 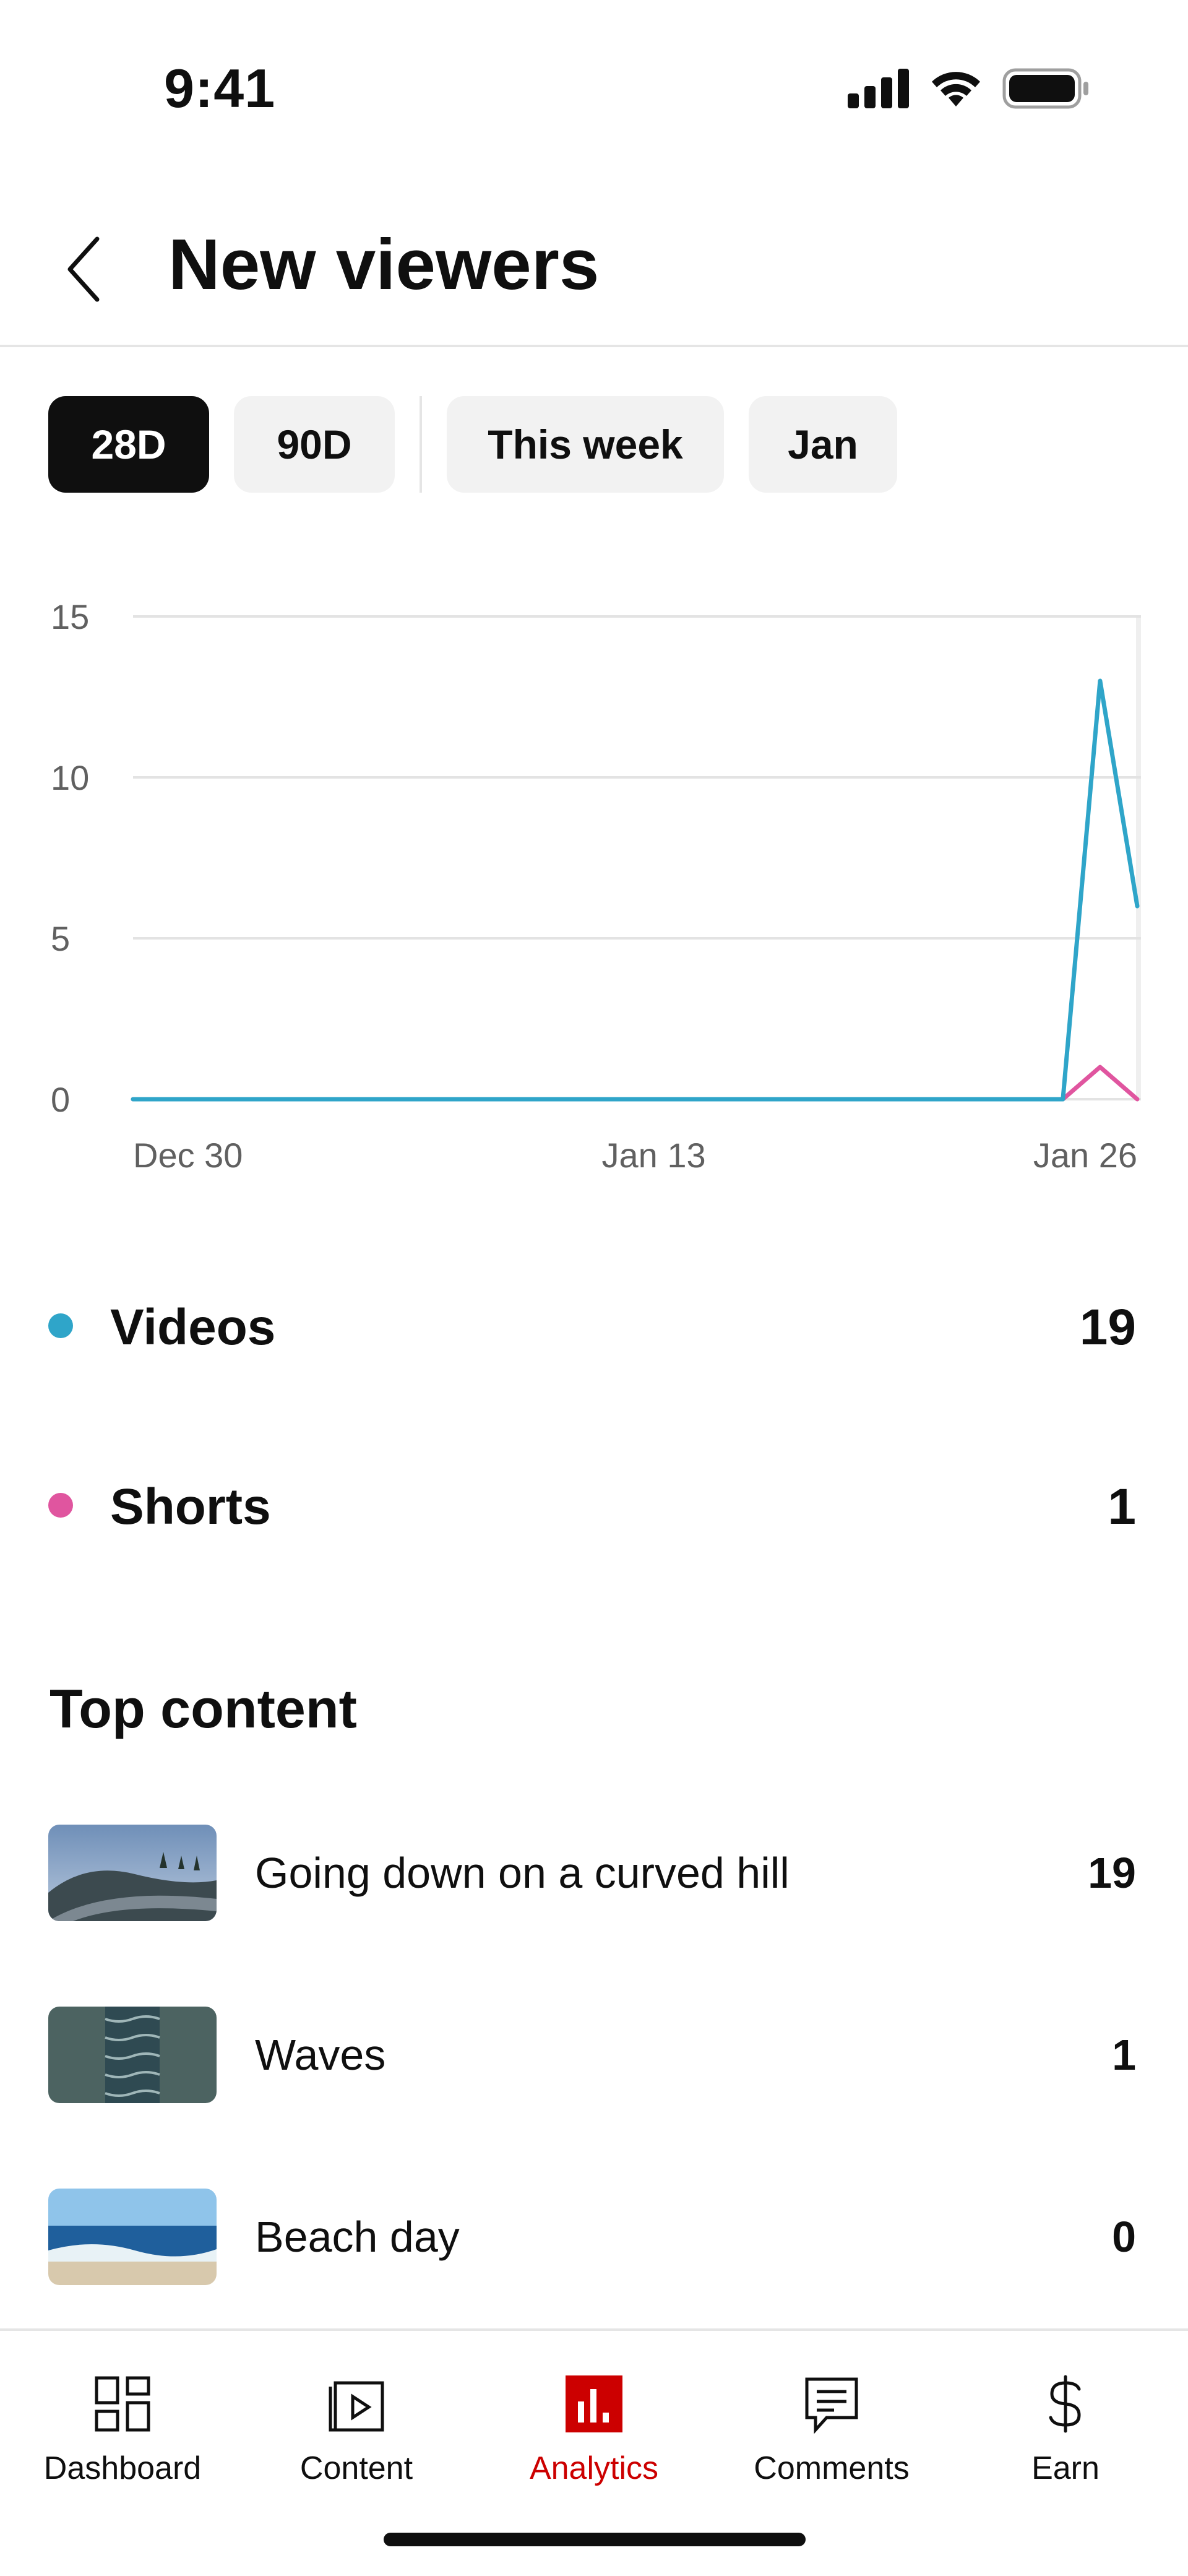 What do you see at coordinates (421, 444) in the screenshot?
I see `chip-separator` at bounding box center [421, 444].